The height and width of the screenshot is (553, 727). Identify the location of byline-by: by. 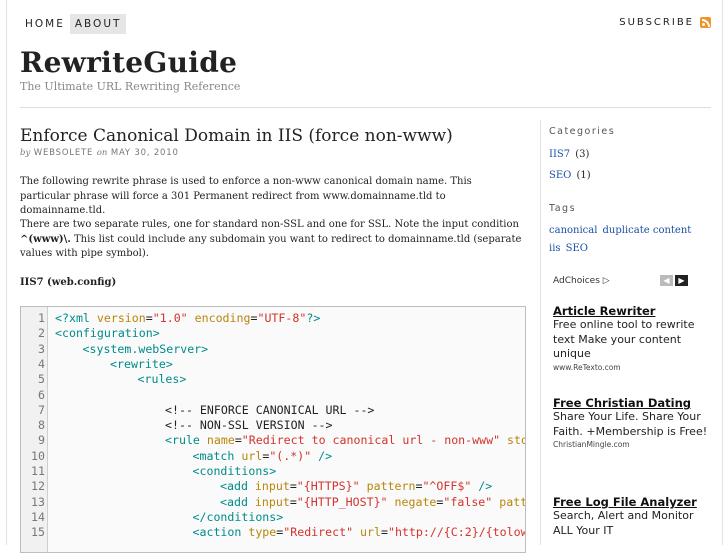
(25, 153).